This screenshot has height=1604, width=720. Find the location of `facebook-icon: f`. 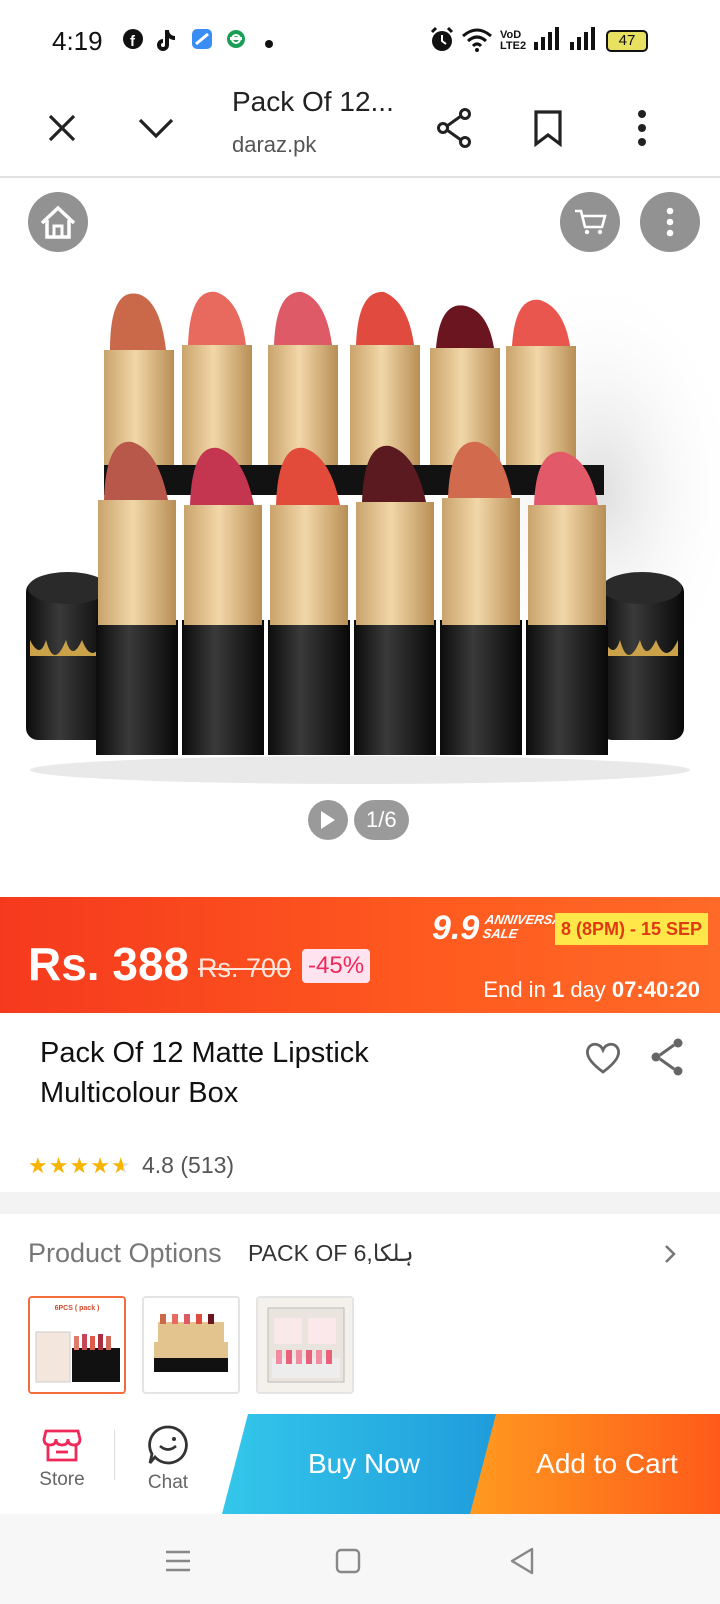

facebook-icon: f is located at coordinates (133, 41).